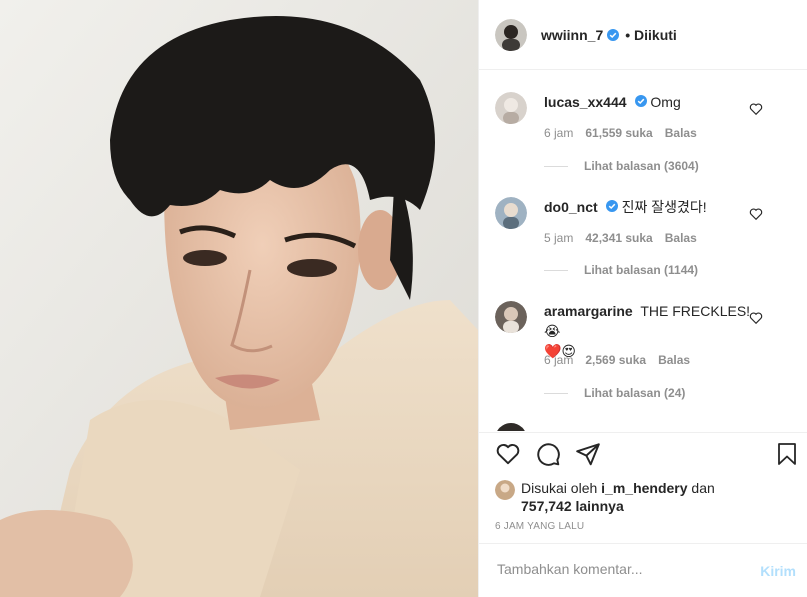  What do you see at coordinates (505, 490) in the screenshot?
I see `liker-avatar` at bounding box center [505, 490].